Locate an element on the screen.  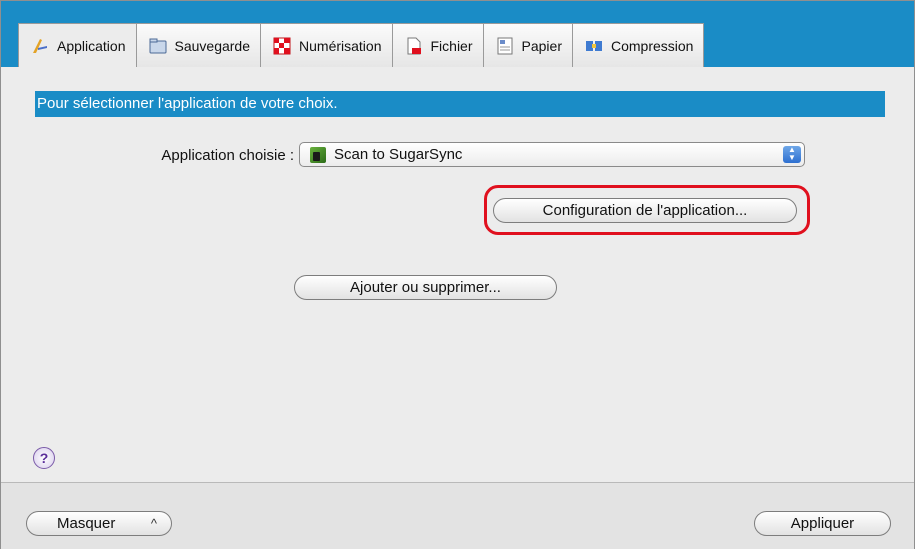
compression-icon is located at coordinates (594, 46).